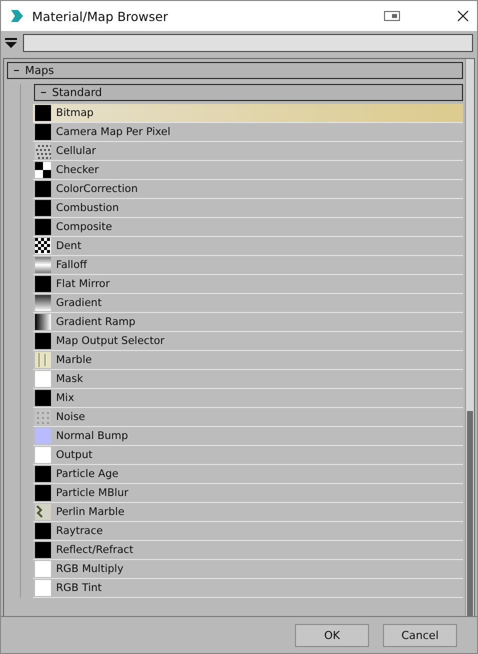  Describe the element at coordinates (248, 227) in the screenshot. I see `map-list-item: Composite` at that location.